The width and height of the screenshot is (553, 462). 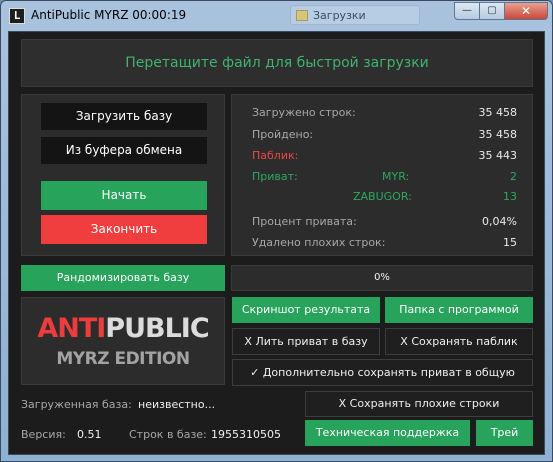 What do you see at coordinates (277, 63) in the screenshot?
I see `file-drop-zone: Перетащите файл для быстрой загрузки` at bounding box center [277, 63].